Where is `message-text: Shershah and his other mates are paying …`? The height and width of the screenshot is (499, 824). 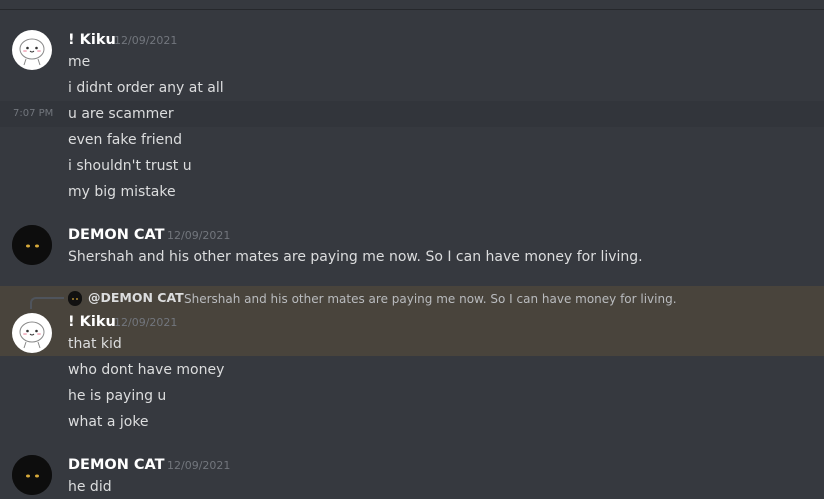
message-text: Shershah and his other mates are paying … is located at coordinates (355, 257).